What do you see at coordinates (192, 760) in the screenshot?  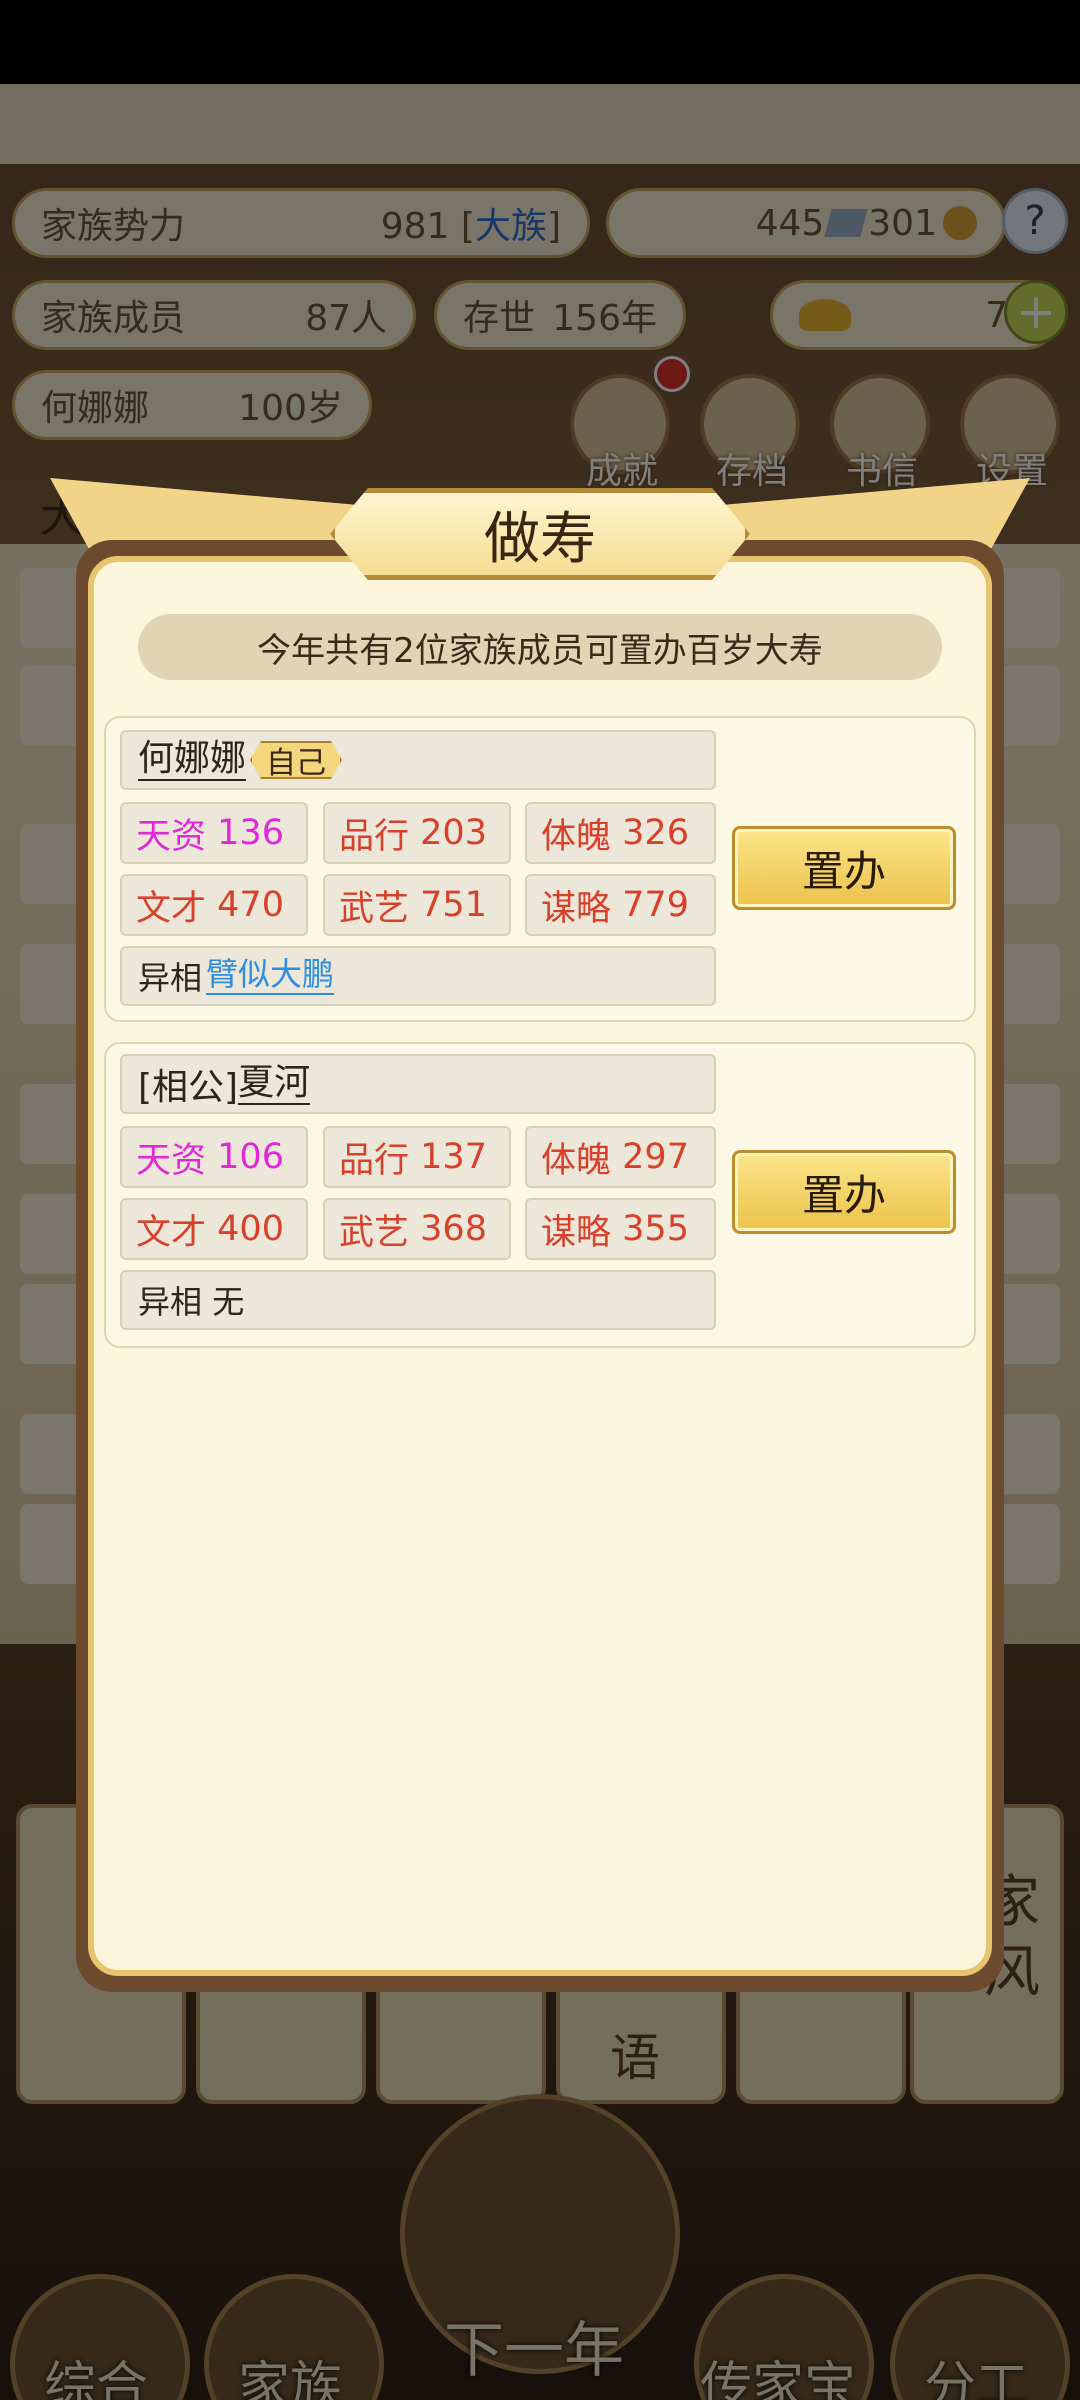 I see `member-name: 何娜娜` at bounding box center [192, 760].